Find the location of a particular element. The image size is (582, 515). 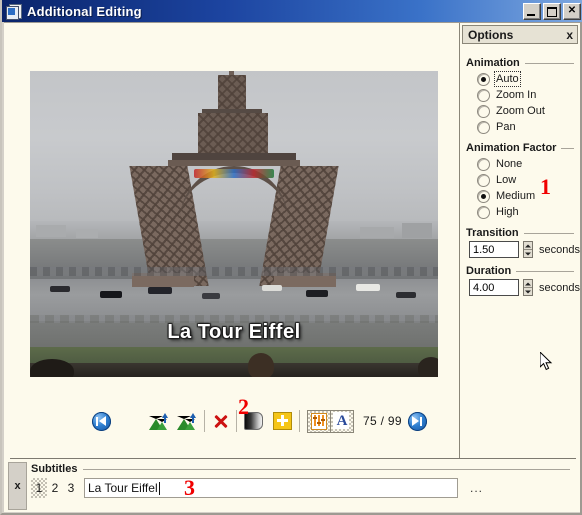

text-panel-toggle: A is located at coordinates (342, 421).